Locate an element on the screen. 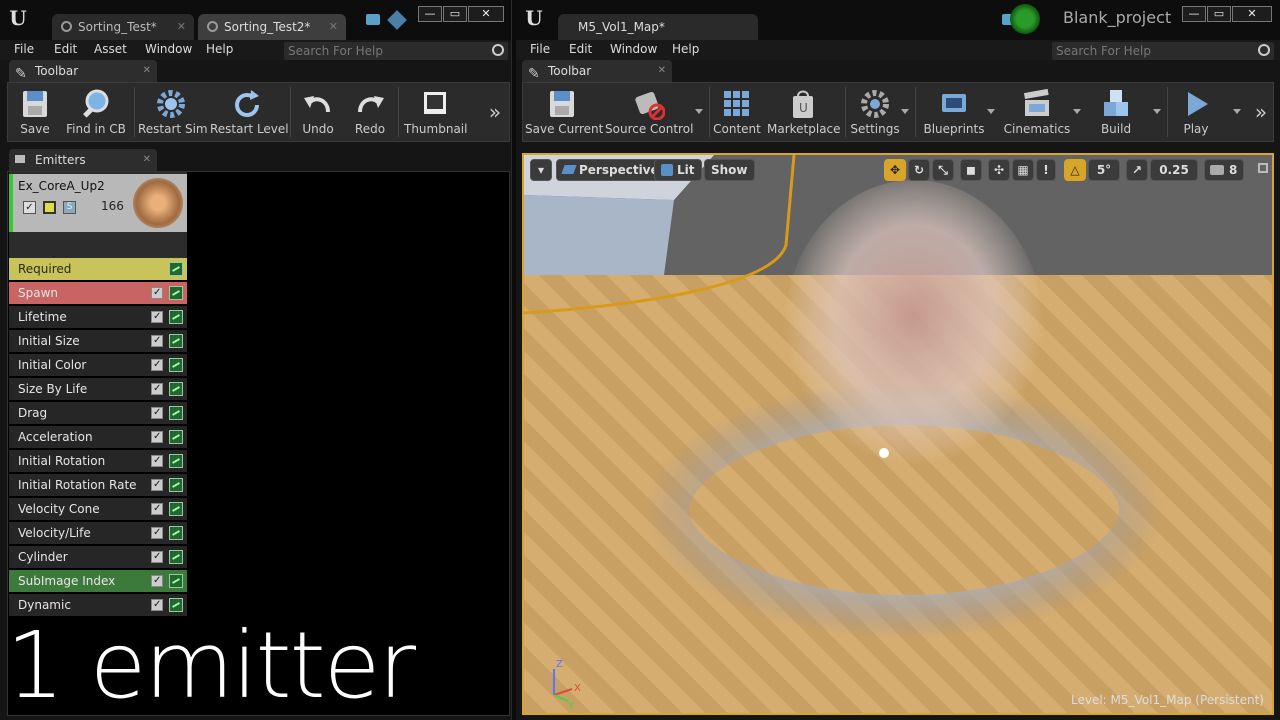 The image size is (1280, 720). tab-sorting-test2: Sorting_Test2* ✕ is located at coordinates (272, 27).